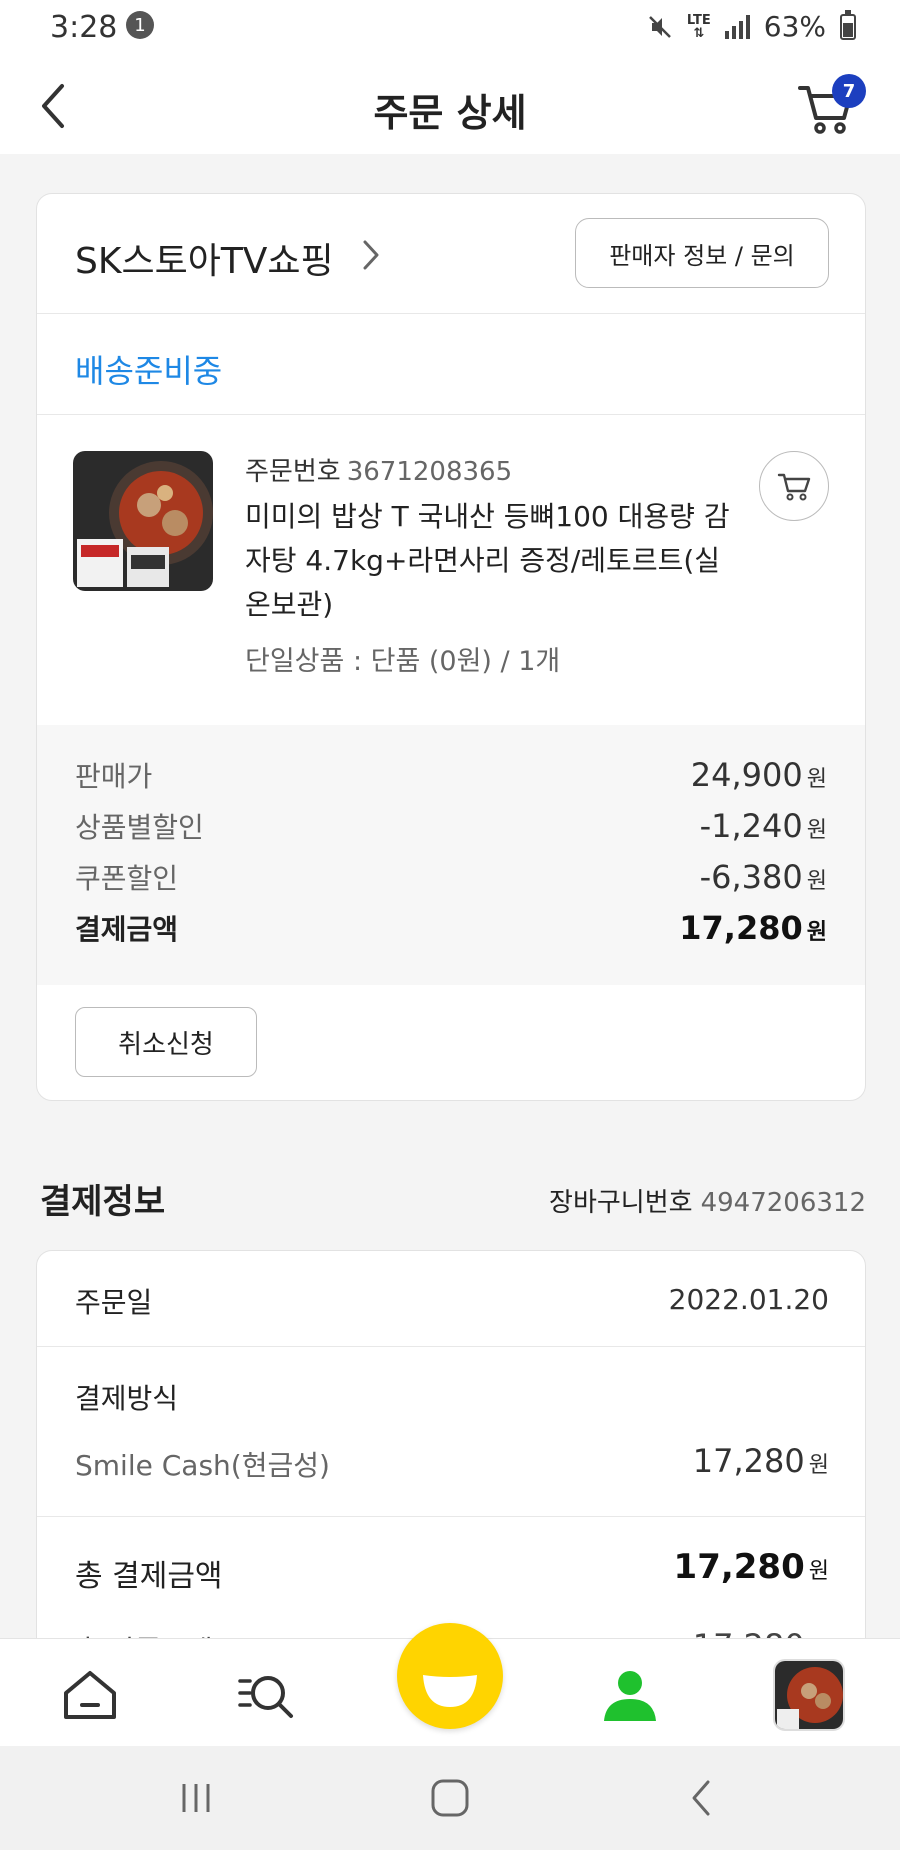  Describe the element at coordinates (149, 371) in the screenshot. I see `shipping-status: 배송준비중` at that location.